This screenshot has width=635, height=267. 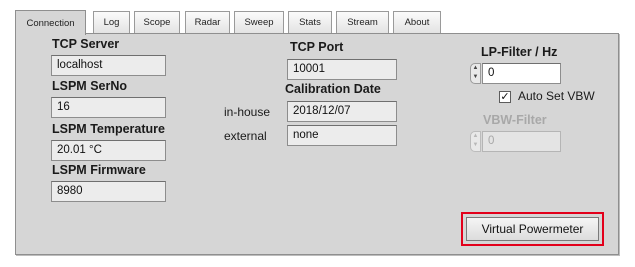 What do you see at coordinates (556, 96) in the screenshot?
I see `auto-set-vbw-label: Auto Set VBW` at bounding box center [556, 96].